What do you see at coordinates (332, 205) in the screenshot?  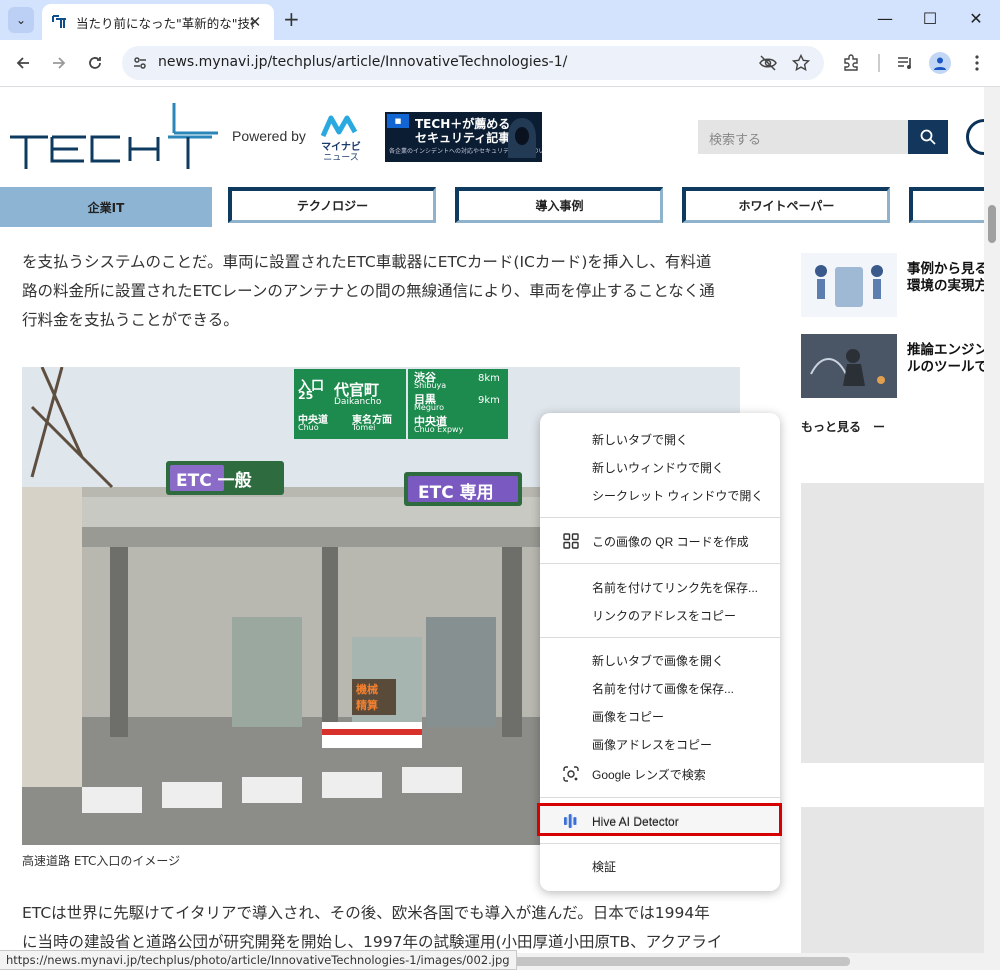 I see `nav-tab-technology: テクノロジー` at bounding box center [332, 205].